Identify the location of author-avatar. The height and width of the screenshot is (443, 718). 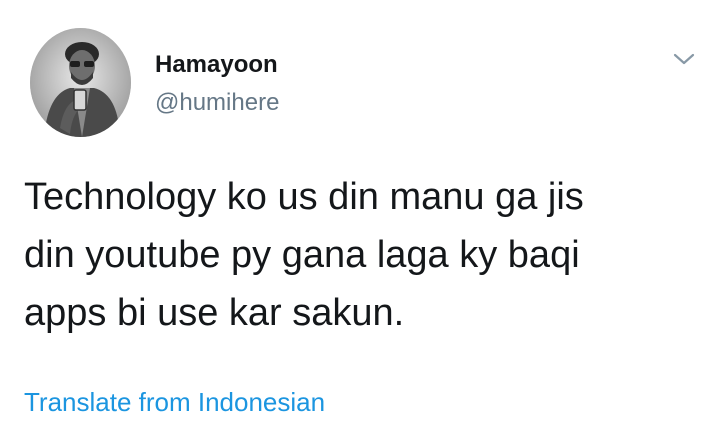
(80, 82).